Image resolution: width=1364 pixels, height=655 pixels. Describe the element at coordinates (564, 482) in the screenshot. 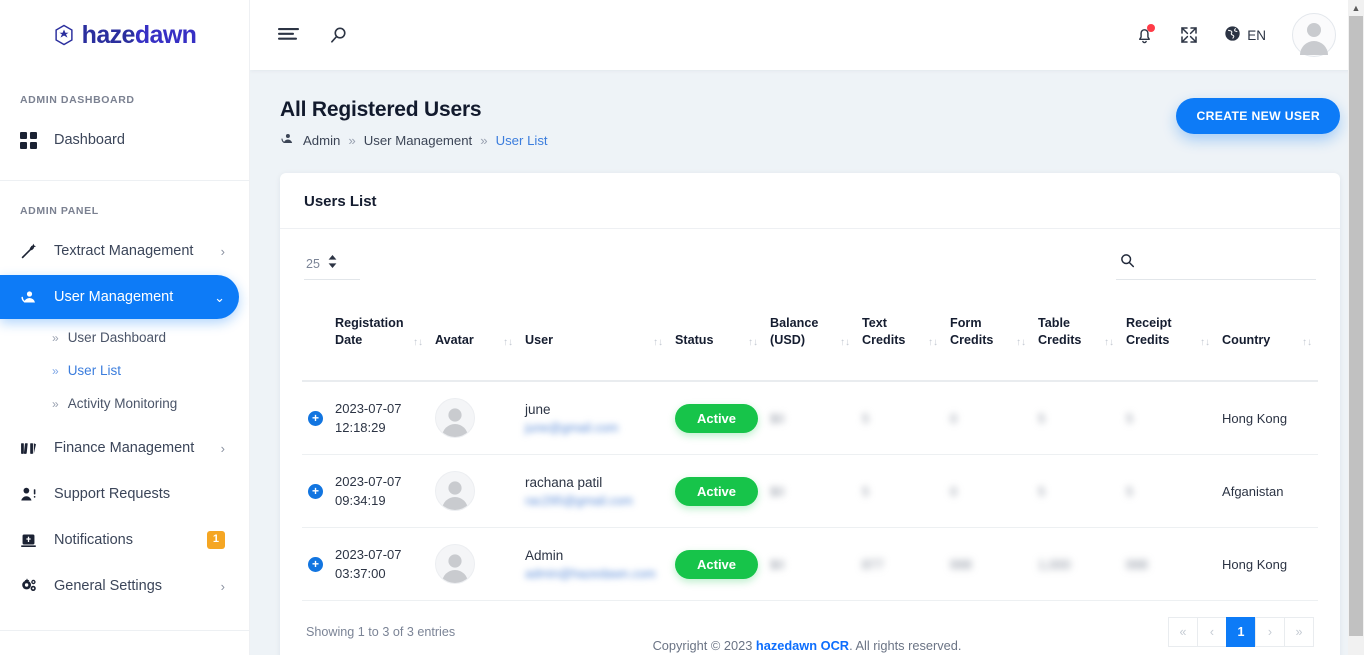

I see `user-name: rachana patil` at that location.